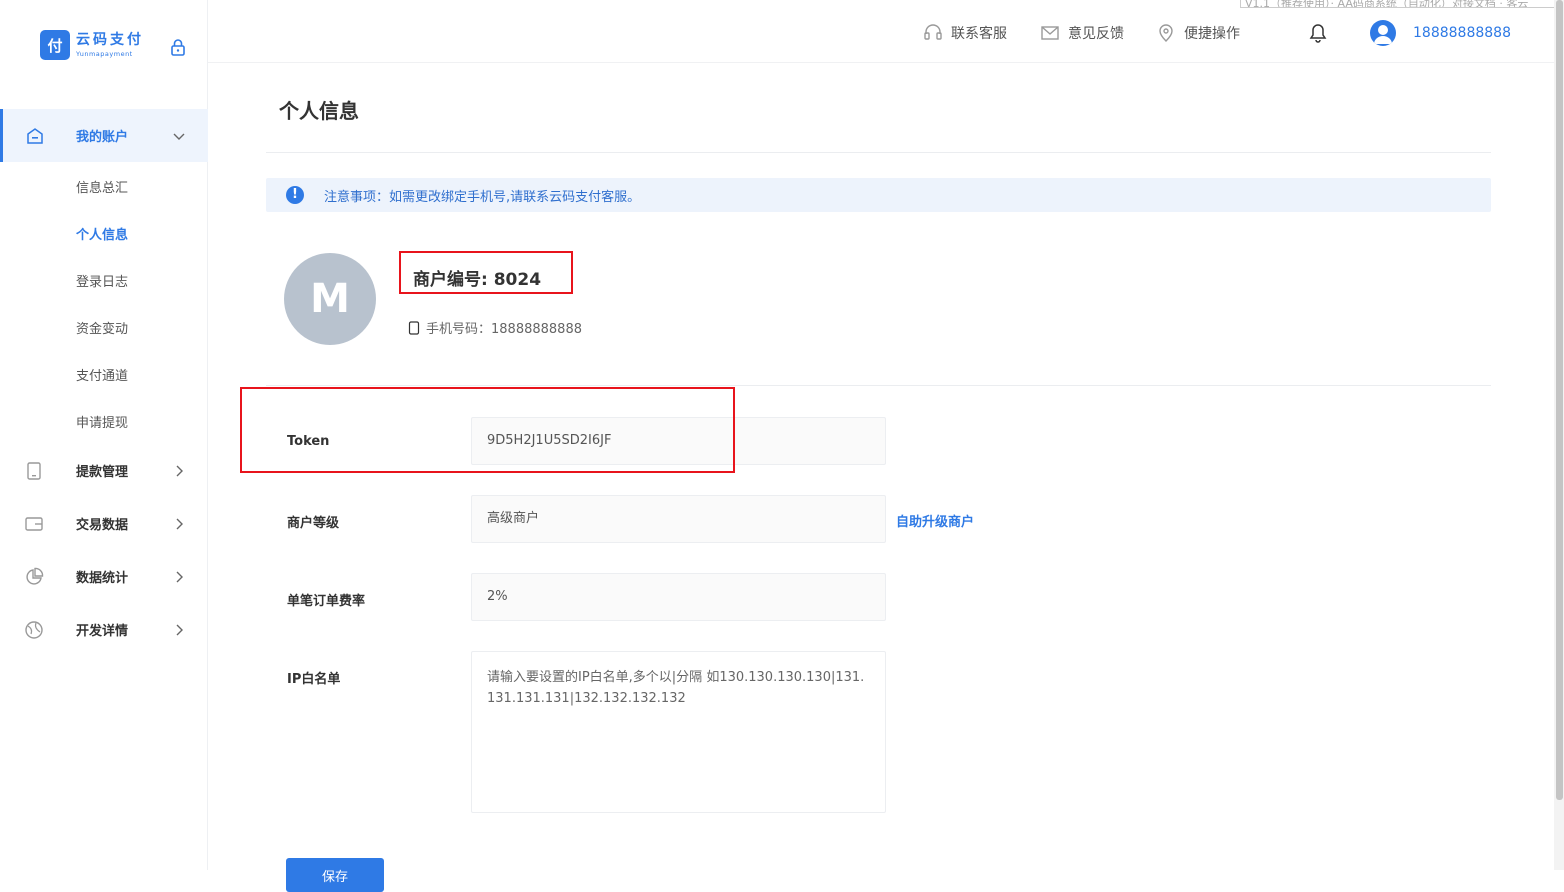 The image size is (1564, 892). Describe the element at coordinates (979, 34) in the screenshot. I see `support-label: 联系客服` at that location.